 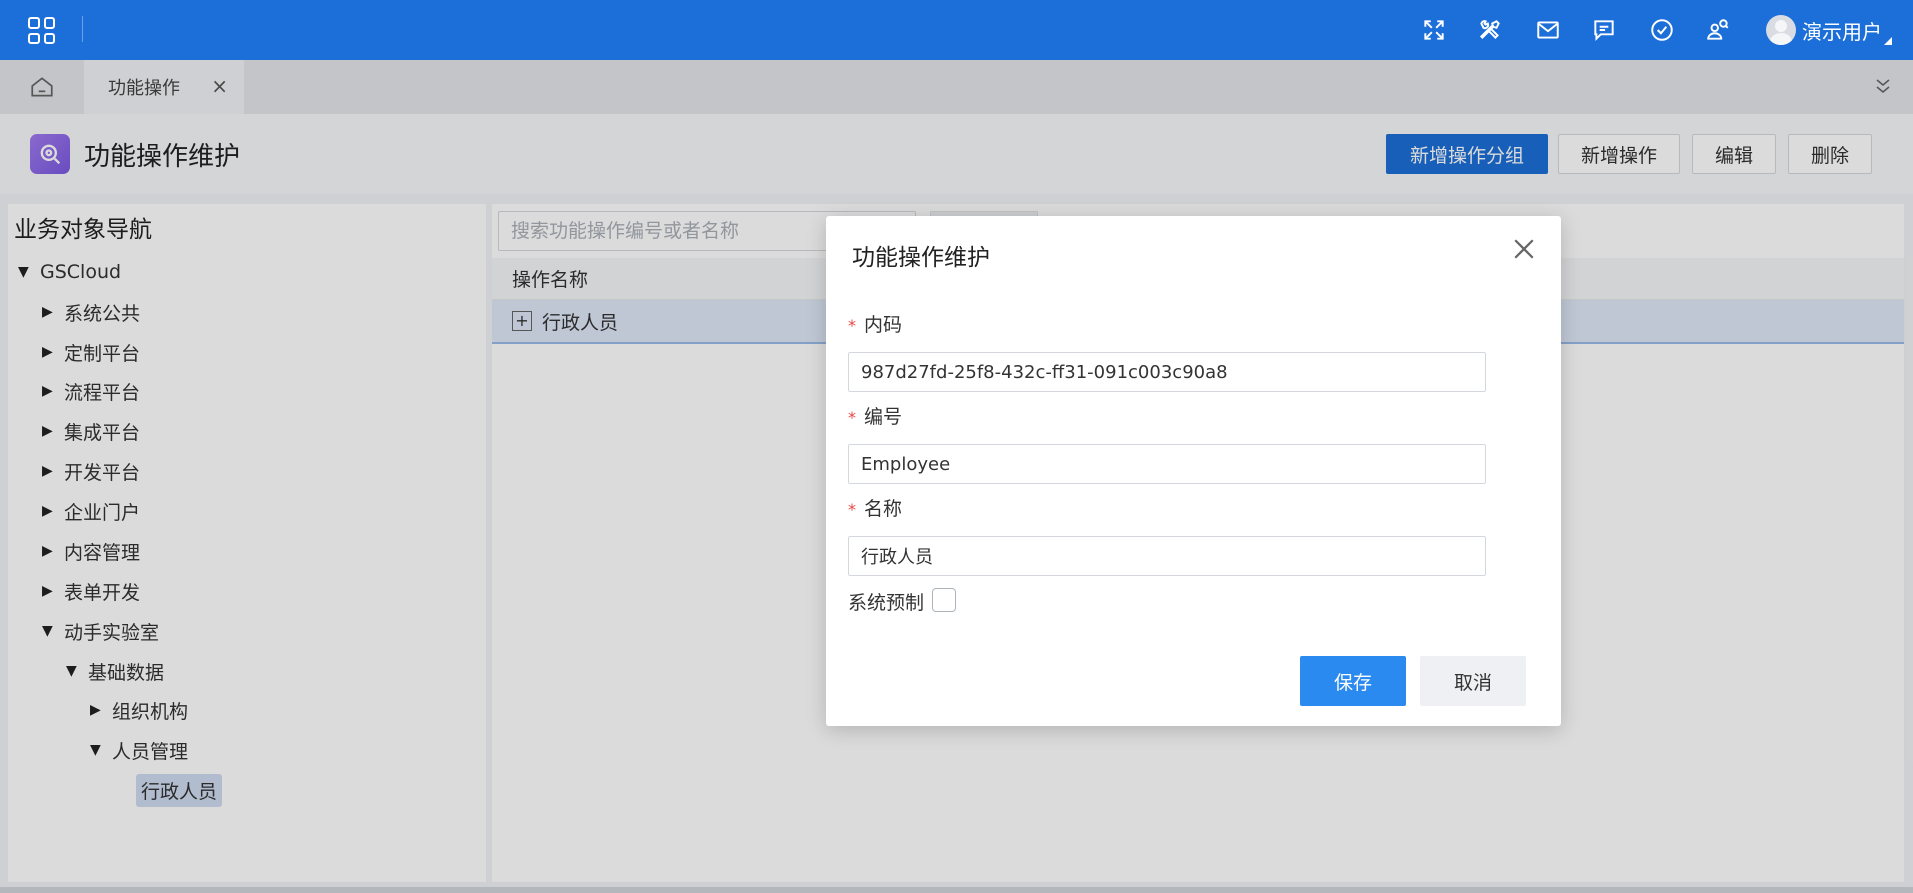 I want to click on field-label-name: * 名称, so click(x=875, y=507).